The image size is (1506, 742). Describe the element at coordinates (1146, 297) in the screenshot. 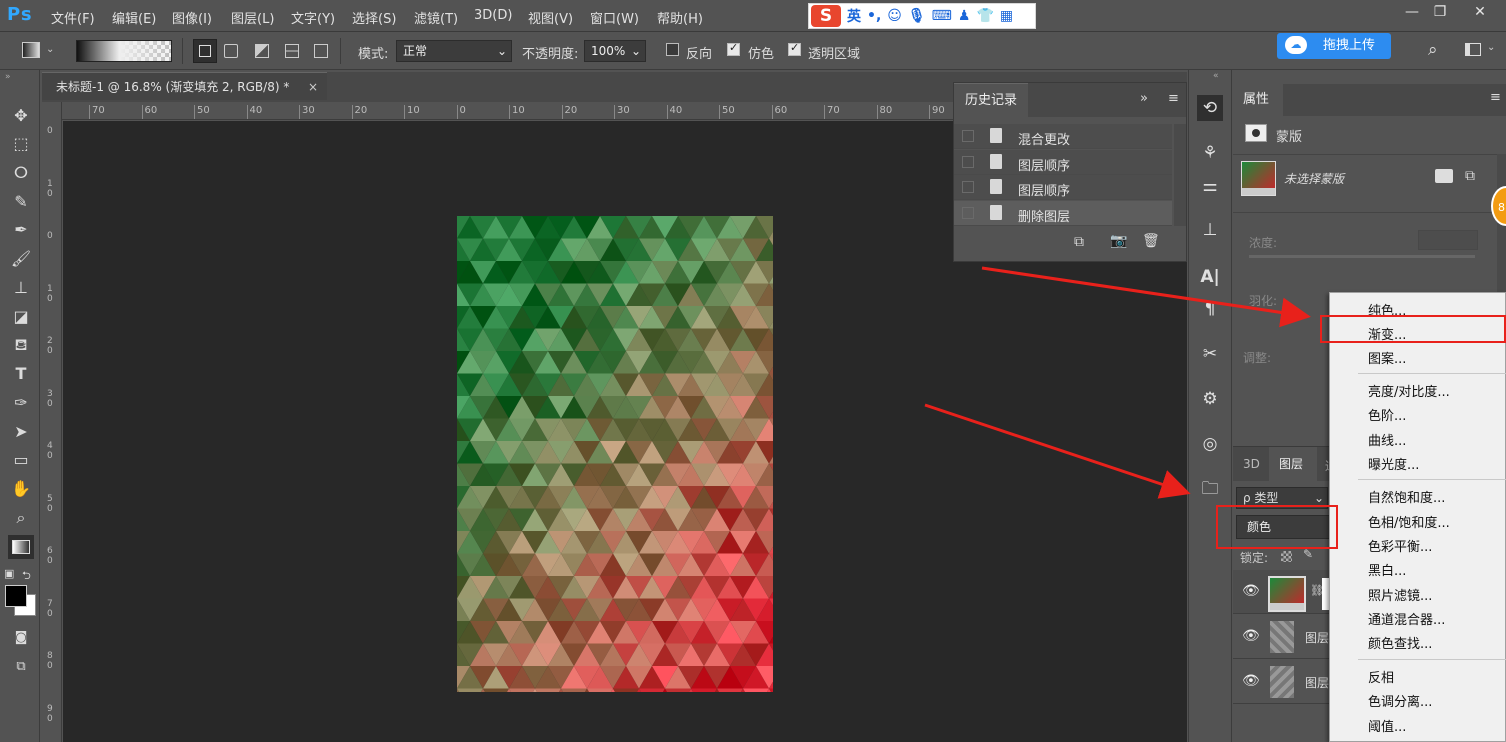

I see `arrow-to-gradient` at that location.